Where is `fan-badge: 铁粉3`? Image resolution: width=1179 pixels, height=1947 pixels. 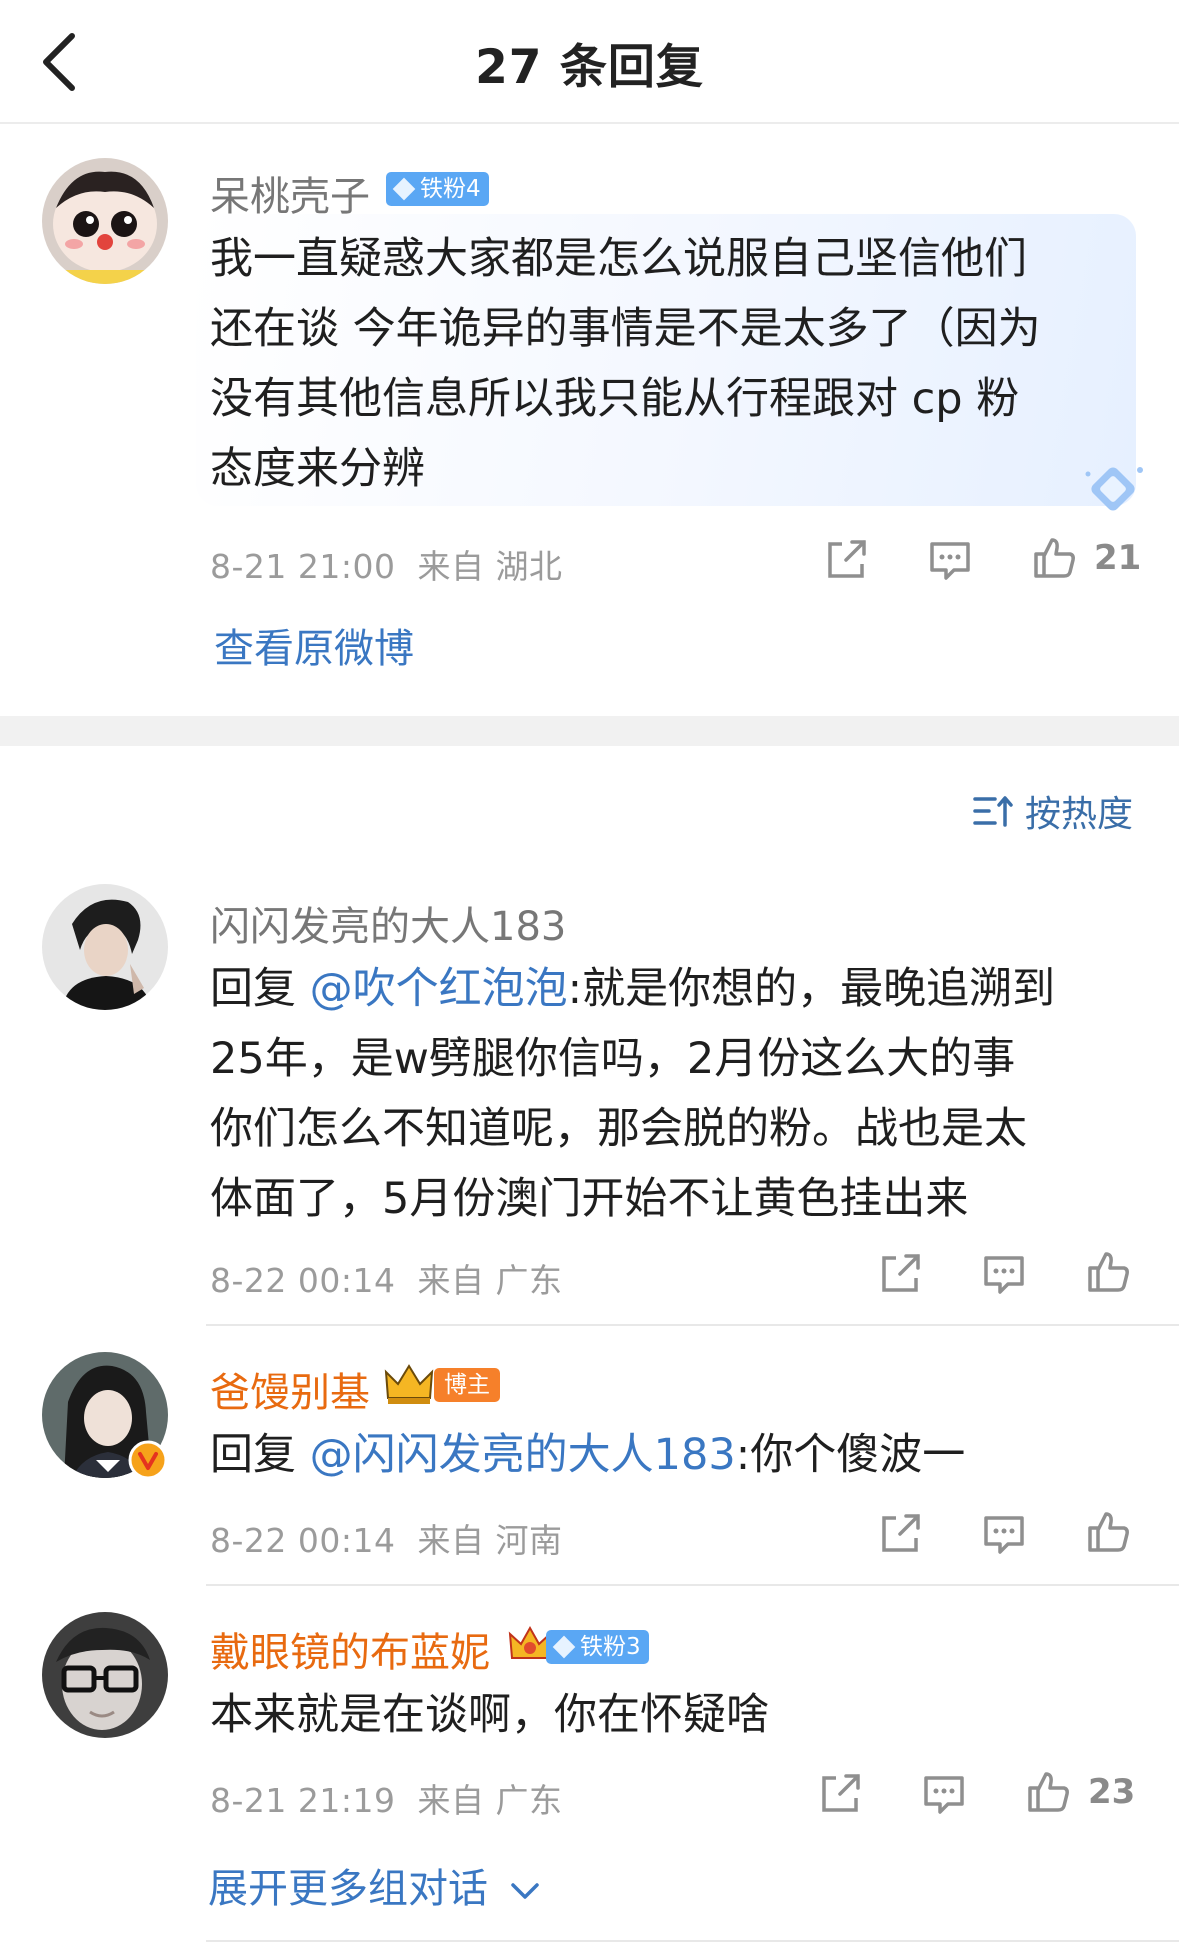 fan-badge: 铁粉3 is located at coordinates (597, 1647).